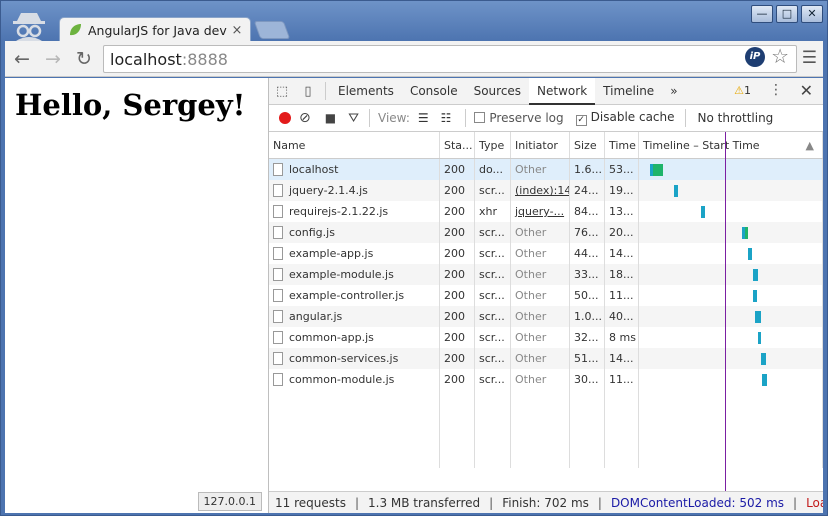 Image resolution: width=828 pixels, height=516 pixels. I want to click on bookmark-star-icon: ☆, so click(780, 56).